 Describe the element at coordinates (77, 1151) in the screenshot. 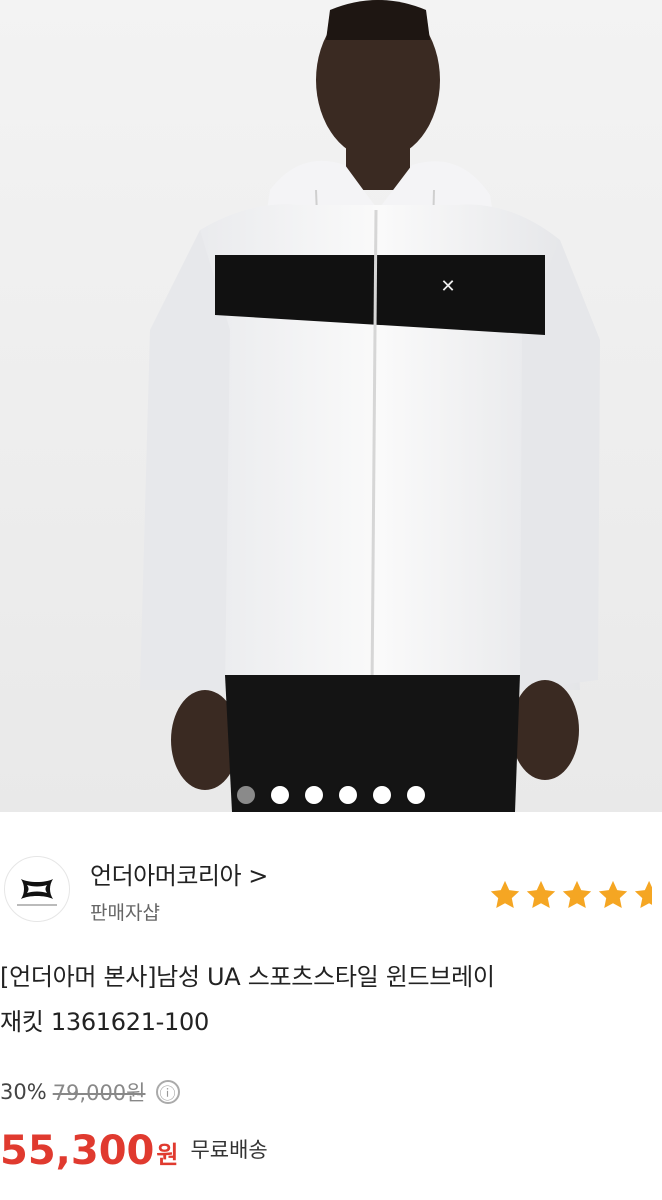

I see `sale-price: 55,300` at that location.